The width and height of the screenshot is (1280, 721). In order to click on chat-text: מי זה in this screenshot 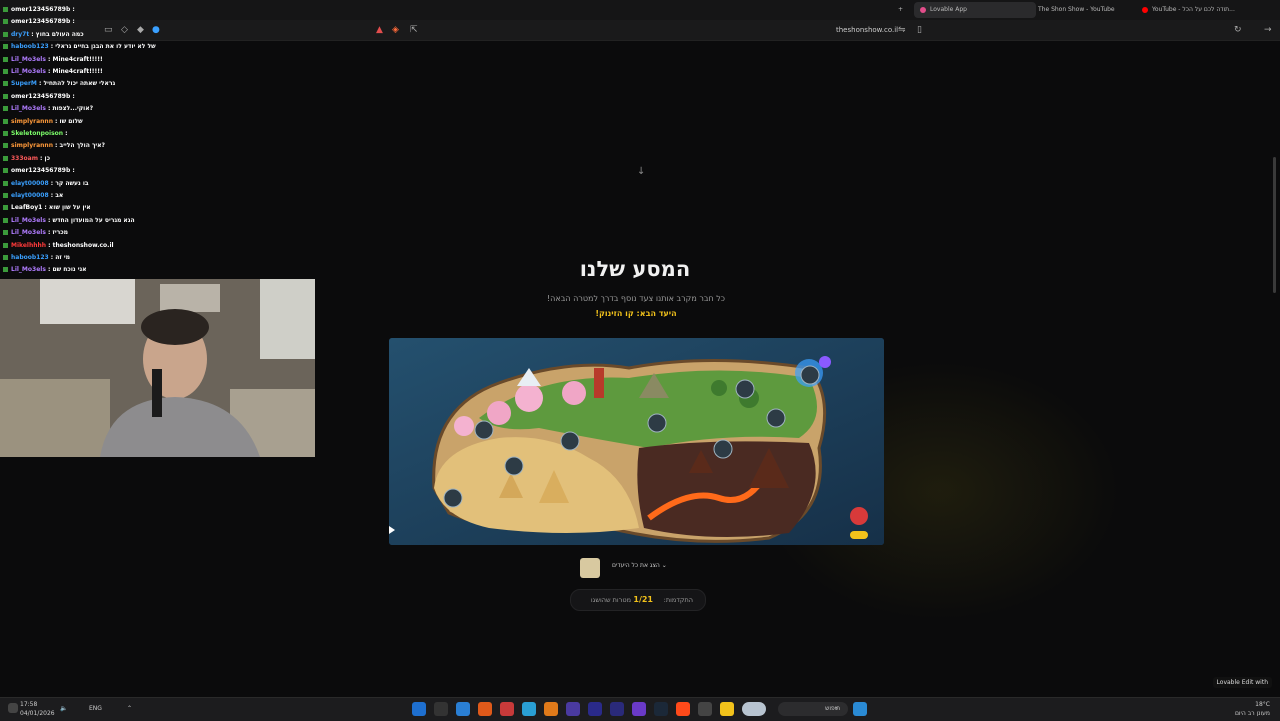, I will do `click(62, 257)`.